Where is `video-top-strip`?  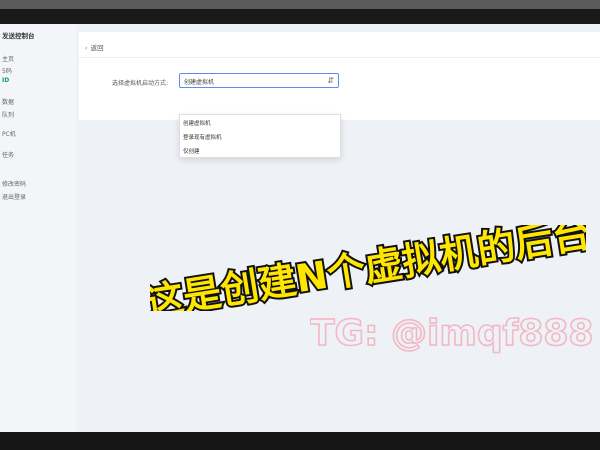 video-top-strip is located at coordinates (300, 4).